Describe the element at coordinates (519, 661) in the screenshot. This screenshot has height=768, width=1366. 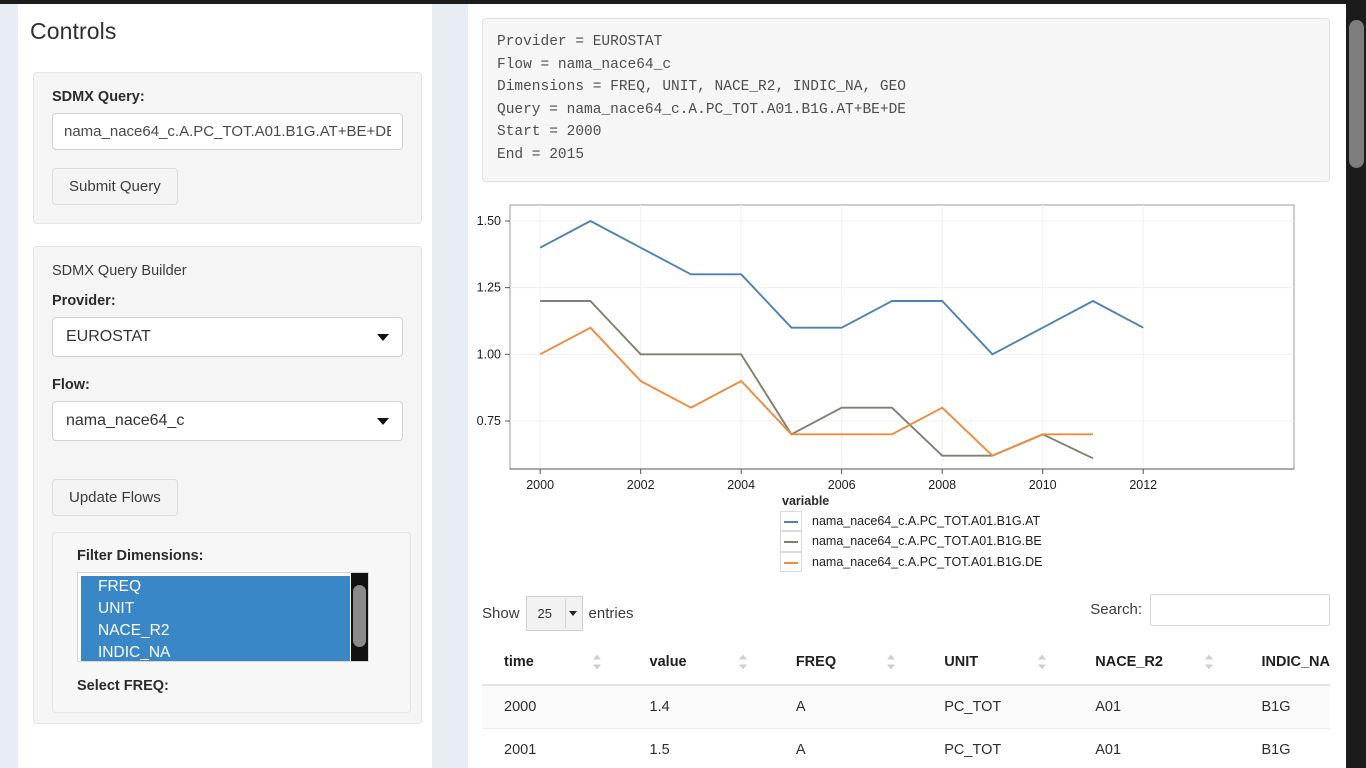
I see `column-label: time` at that location.